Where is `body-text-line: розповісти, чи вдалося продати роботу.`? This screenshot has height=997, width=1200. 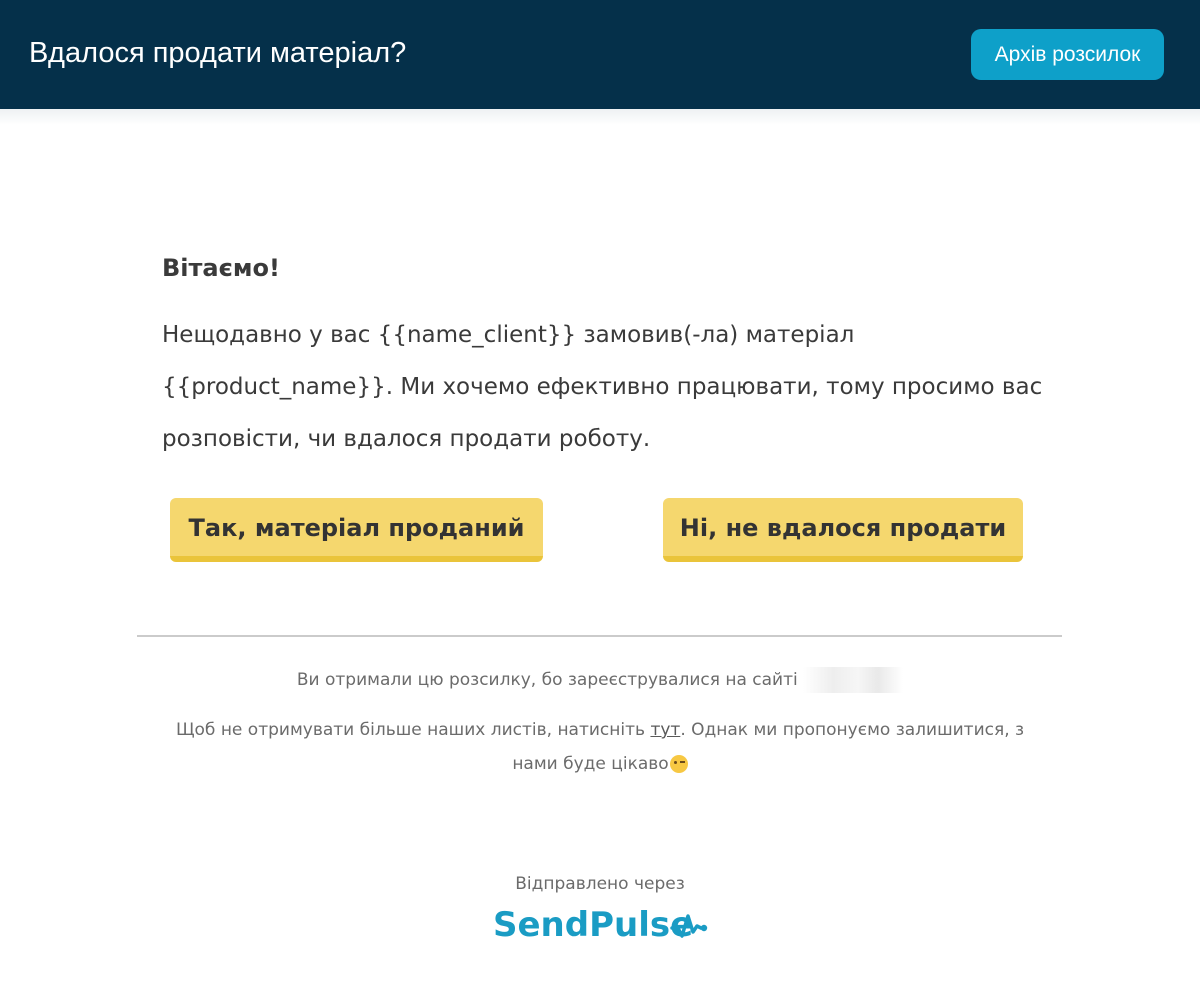
body-text-line: розповісти, чи вдалося продати роботу. is located at coordinates (406, 439).